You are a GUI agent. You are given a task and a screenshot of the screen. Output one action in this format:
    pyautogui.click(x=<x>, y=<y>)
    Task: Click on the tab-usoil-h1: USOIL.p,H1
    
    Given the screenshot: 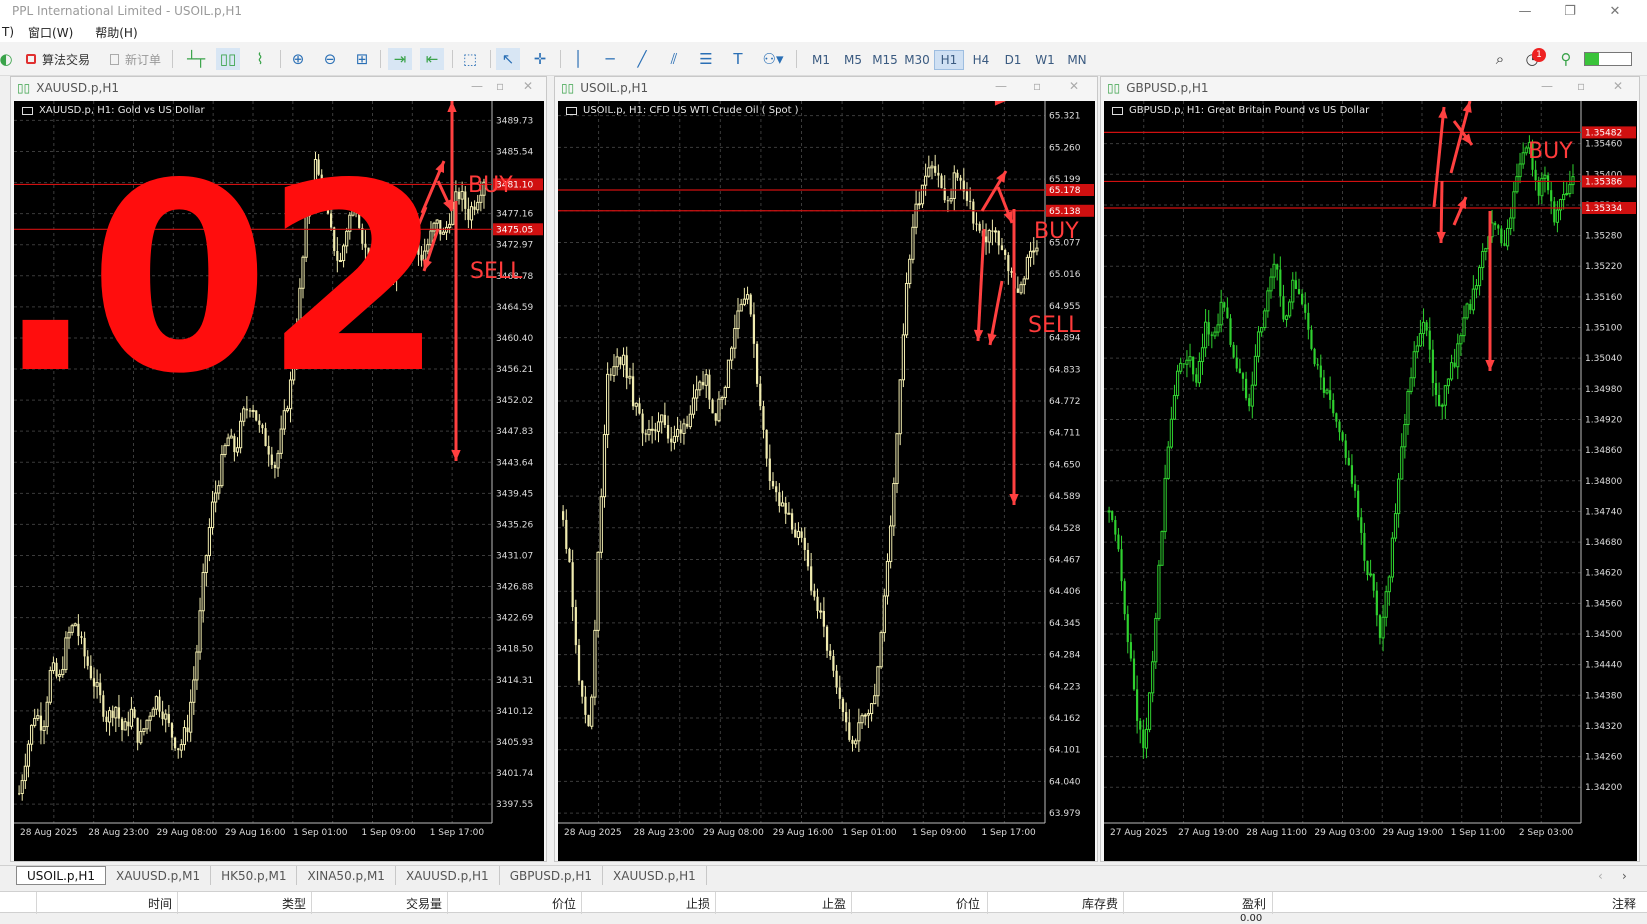 What is the action you would take?
    pyautogui.click(x=61, y=875)
    